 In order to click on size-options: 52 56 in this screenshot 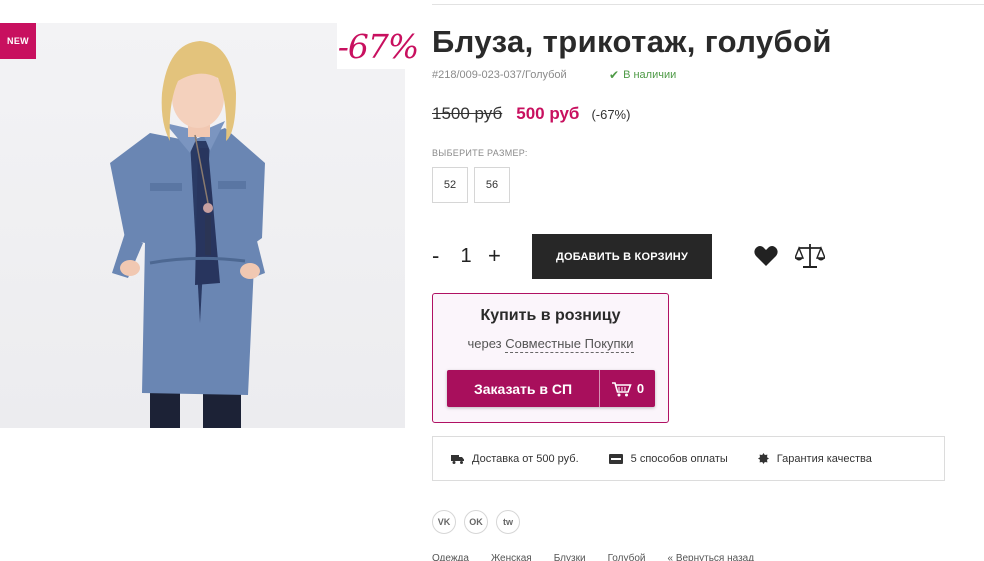, I will do `click(471, 185)`.